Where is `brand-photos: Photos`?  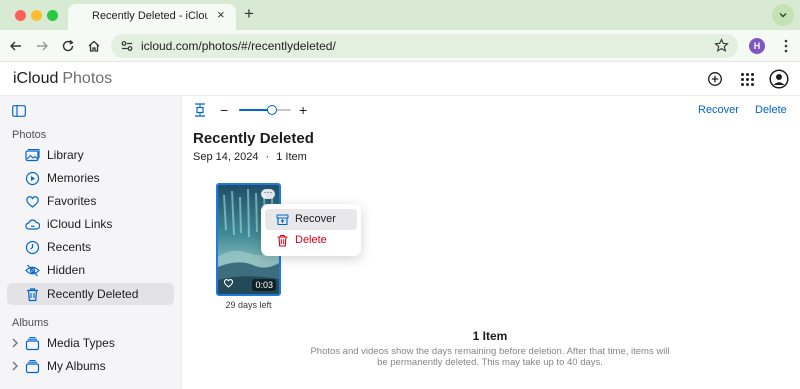
brand-photos: Photos is located at coordinates (87, 78).